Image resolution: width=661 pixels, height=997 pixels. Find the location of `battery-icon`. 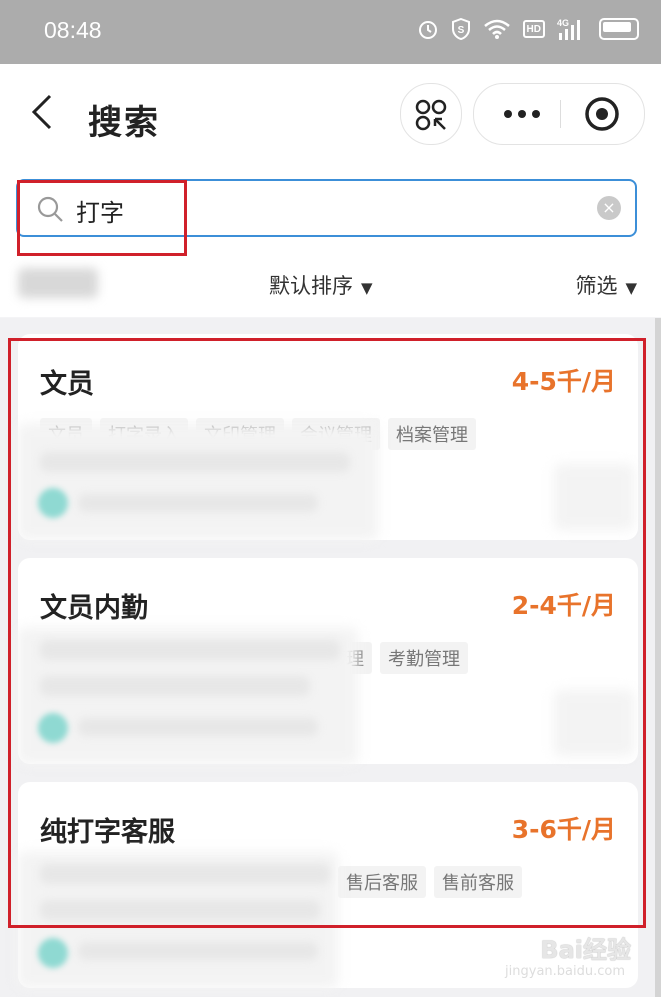

battery-icon is located at coordinates (619, 29).